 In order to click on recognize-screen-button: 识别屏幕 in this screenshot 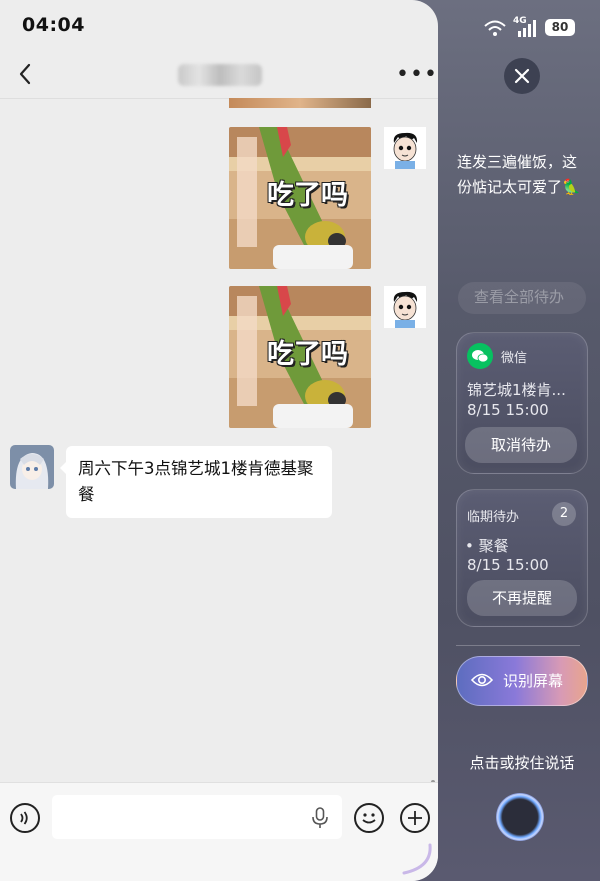, I will do `click(522, 681)`.